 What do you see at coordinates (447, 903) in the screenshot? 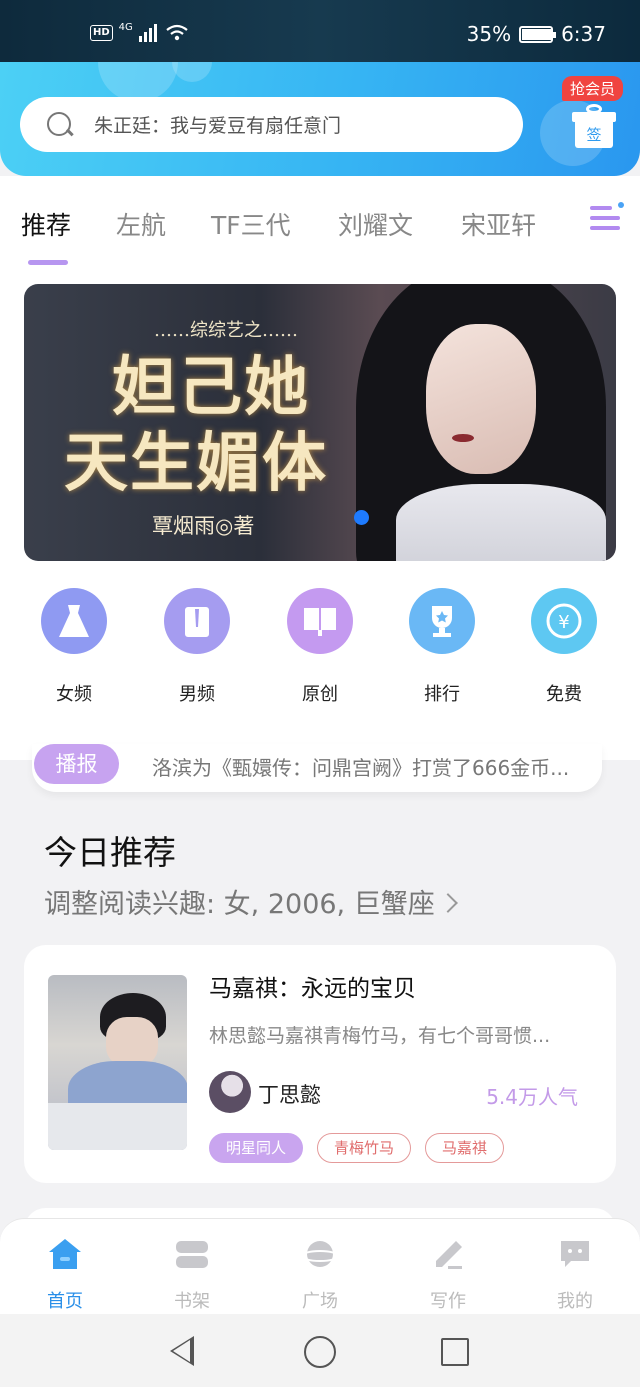
I see `chevron-right-icon` at bounding box center [447, 903].